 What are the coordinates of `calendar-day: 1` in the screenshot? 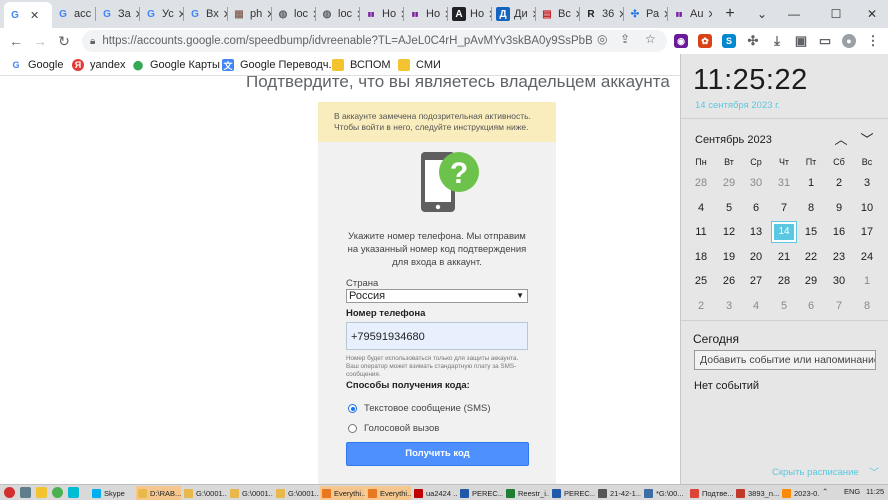 It's located at (867, 281).